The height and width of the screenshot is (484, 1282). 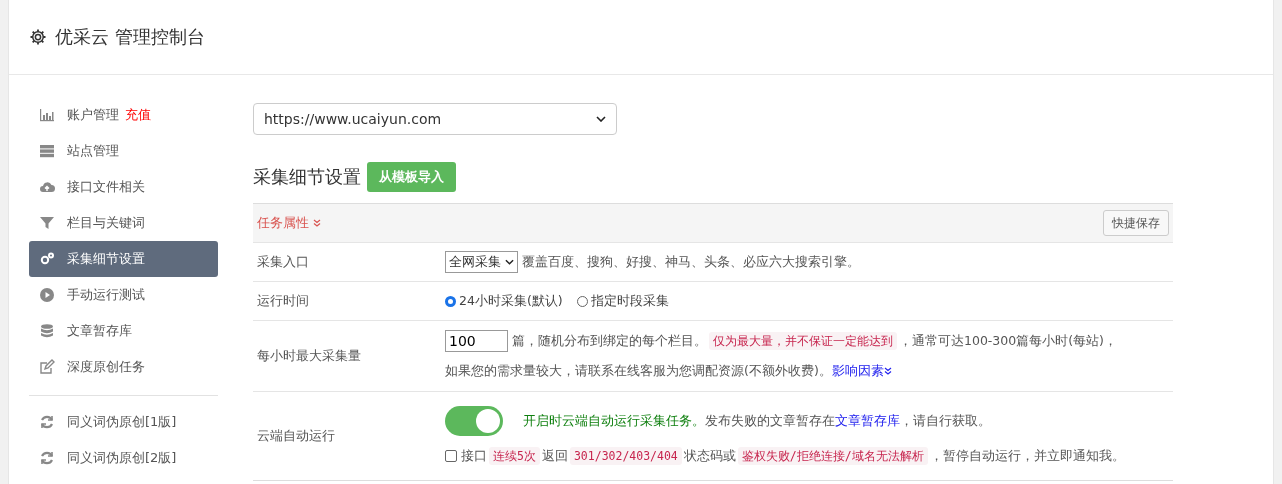 I want to click on radio-option: 指定时段采集, so click(x=622, y=301).